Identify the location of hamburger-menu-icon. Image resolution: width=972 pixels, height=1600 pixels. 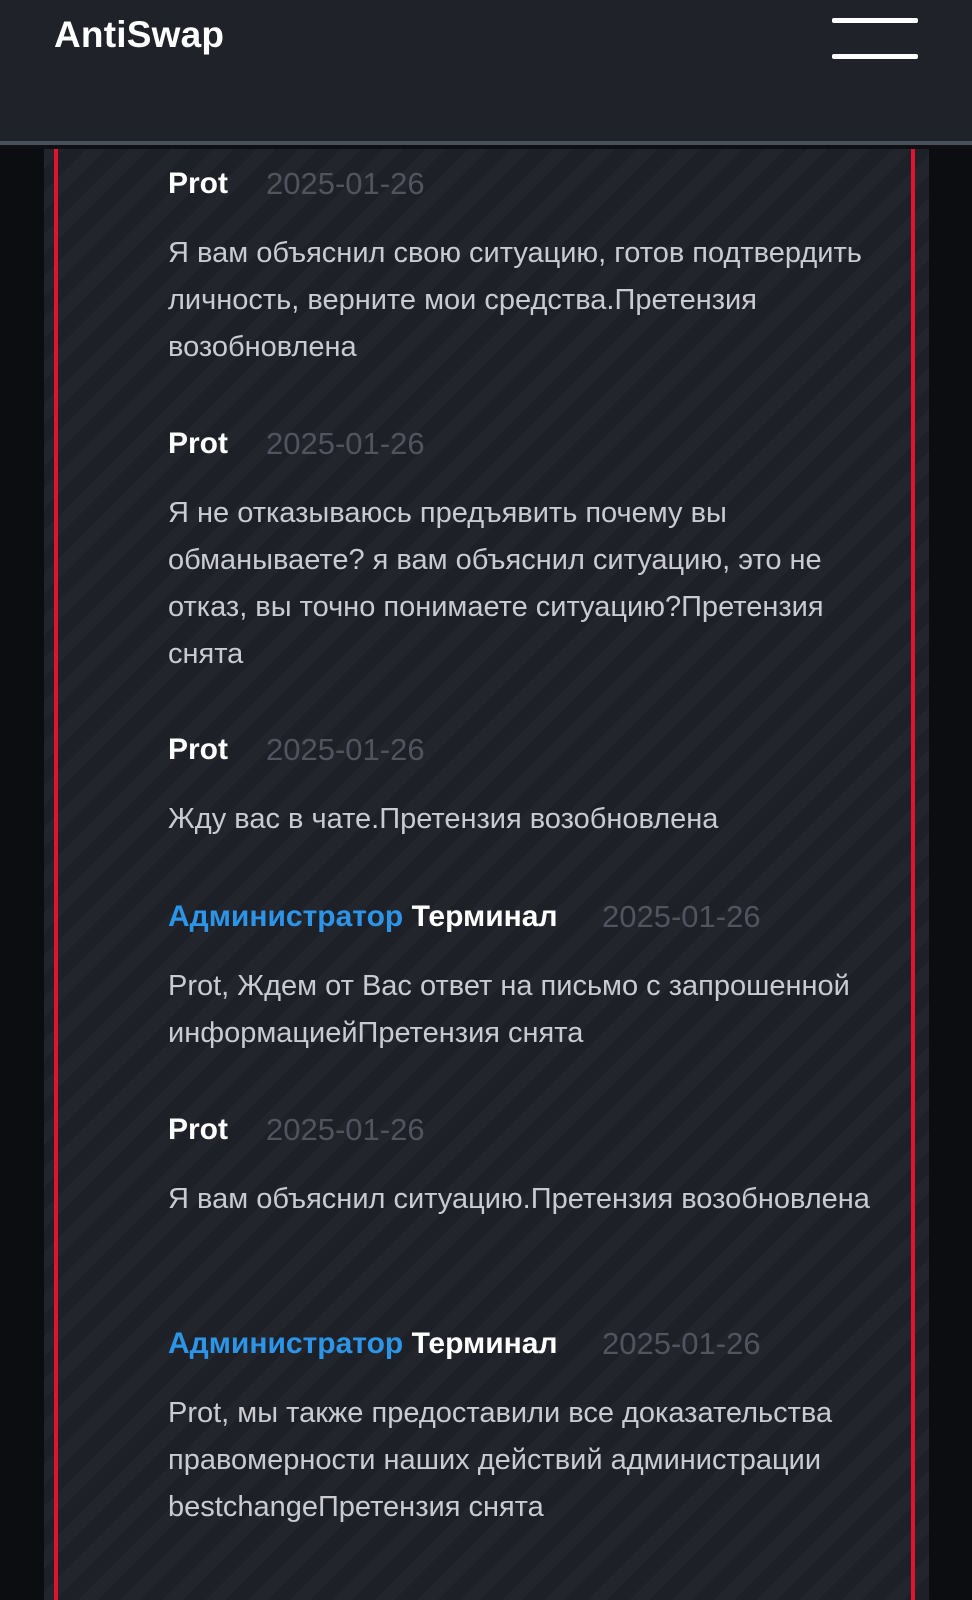
(875, 40).